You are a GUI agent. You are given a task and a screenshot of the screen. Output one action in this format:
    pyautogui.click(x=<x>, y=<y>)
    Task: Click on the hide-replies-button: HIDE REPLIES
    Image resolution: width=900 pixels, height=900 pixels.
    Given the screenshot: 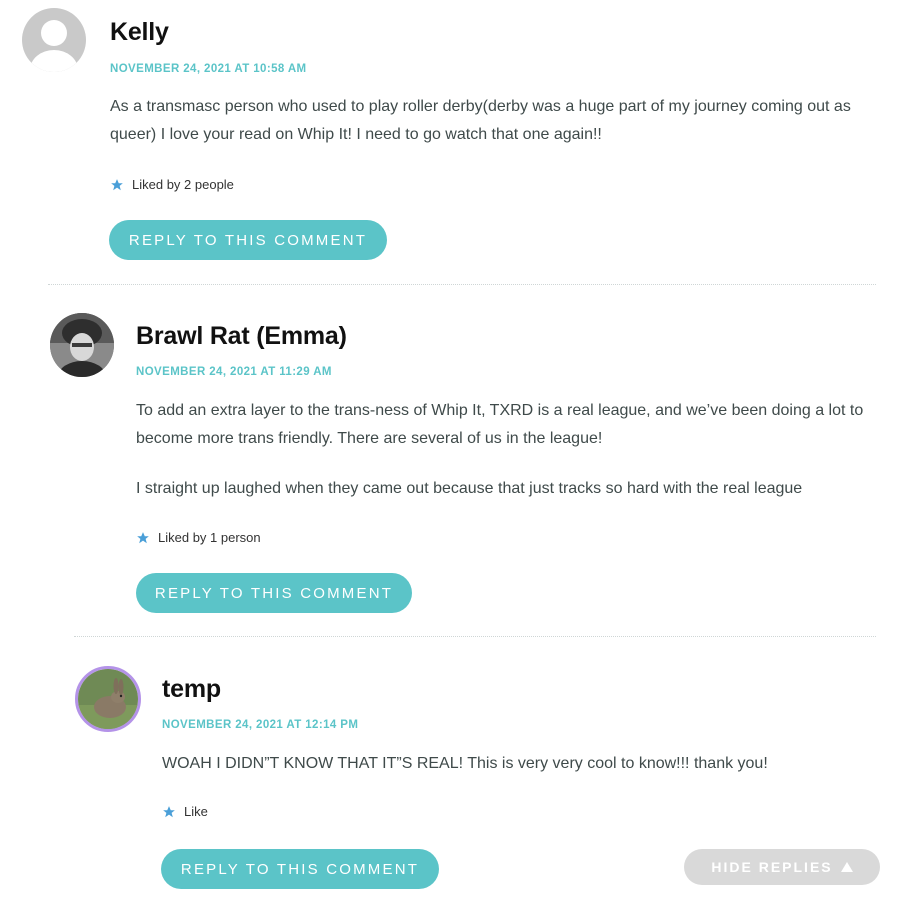 What is the action you would take?
    pyautogui.click(x=782, y=867)
    